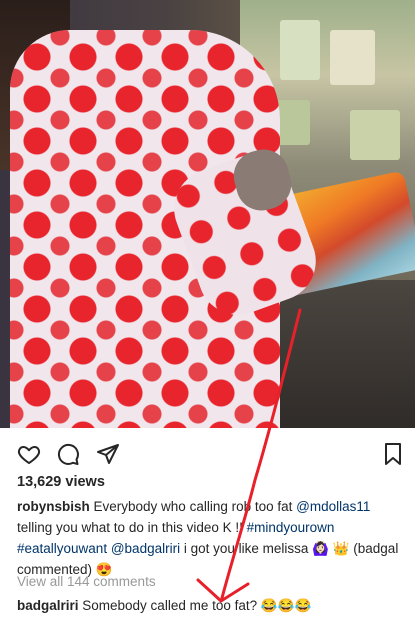 The image size is (415, 619). I want to click on hashtag-link: #mindyourown, so click(291, 527).